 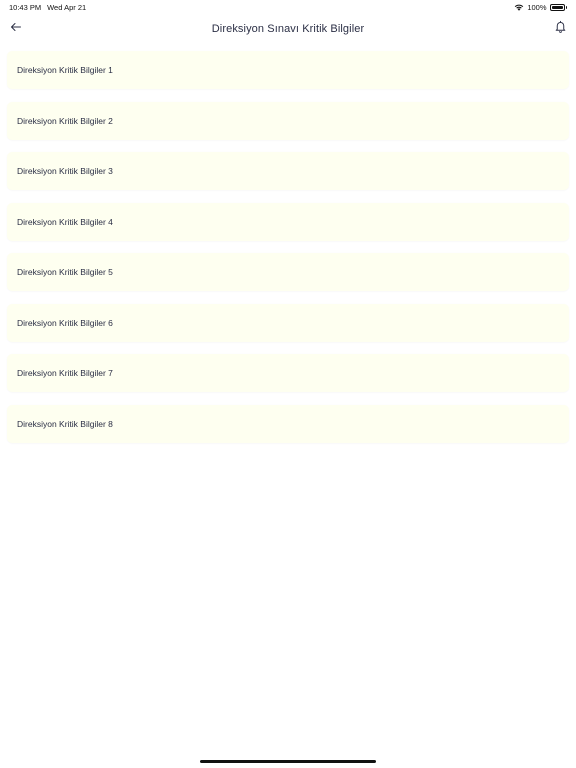 I want to click on notifications-button, so click(x=560, y=29).